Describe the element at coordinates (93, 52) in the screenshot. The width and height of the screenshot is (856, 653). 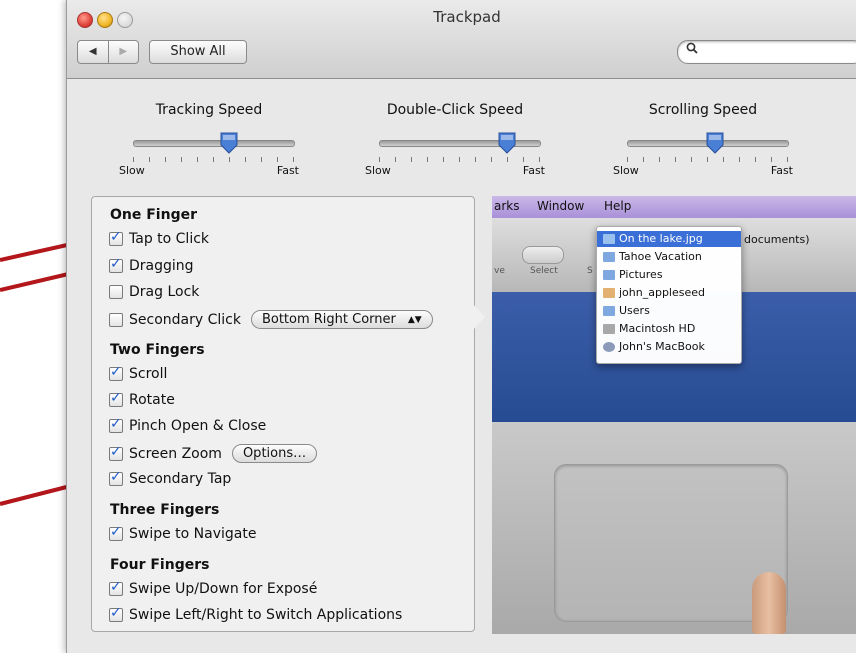
I see `back-button: ◀` at that location.